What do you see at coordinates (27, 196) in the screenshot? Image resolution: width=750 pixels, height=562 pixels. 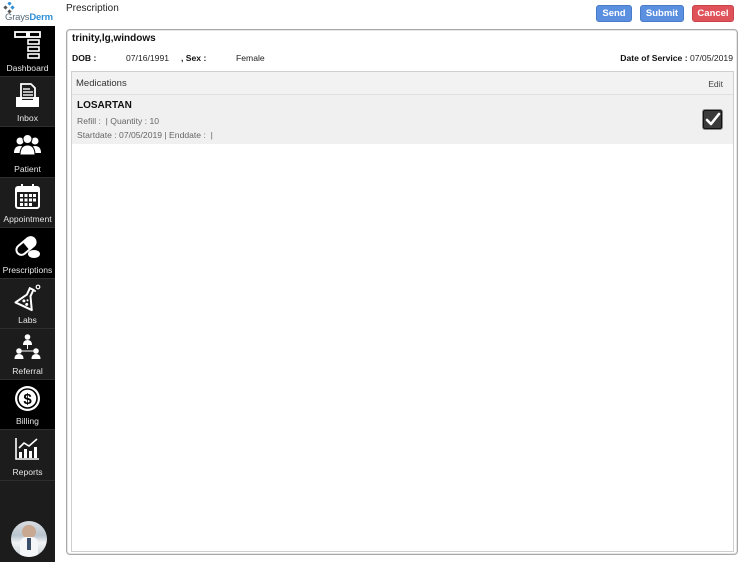 I see `calendar-icon` at bounding box center [27, 196].